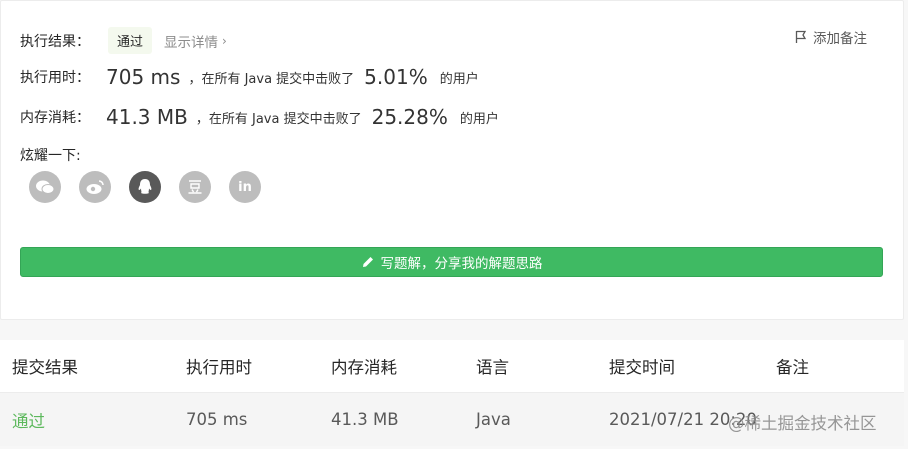 Image resolution: width=908 pixels, height=449 pixels. Describe the element at coordinates (55, 41) in the screenshot. I see `result-label: 执行结果：` at that location.